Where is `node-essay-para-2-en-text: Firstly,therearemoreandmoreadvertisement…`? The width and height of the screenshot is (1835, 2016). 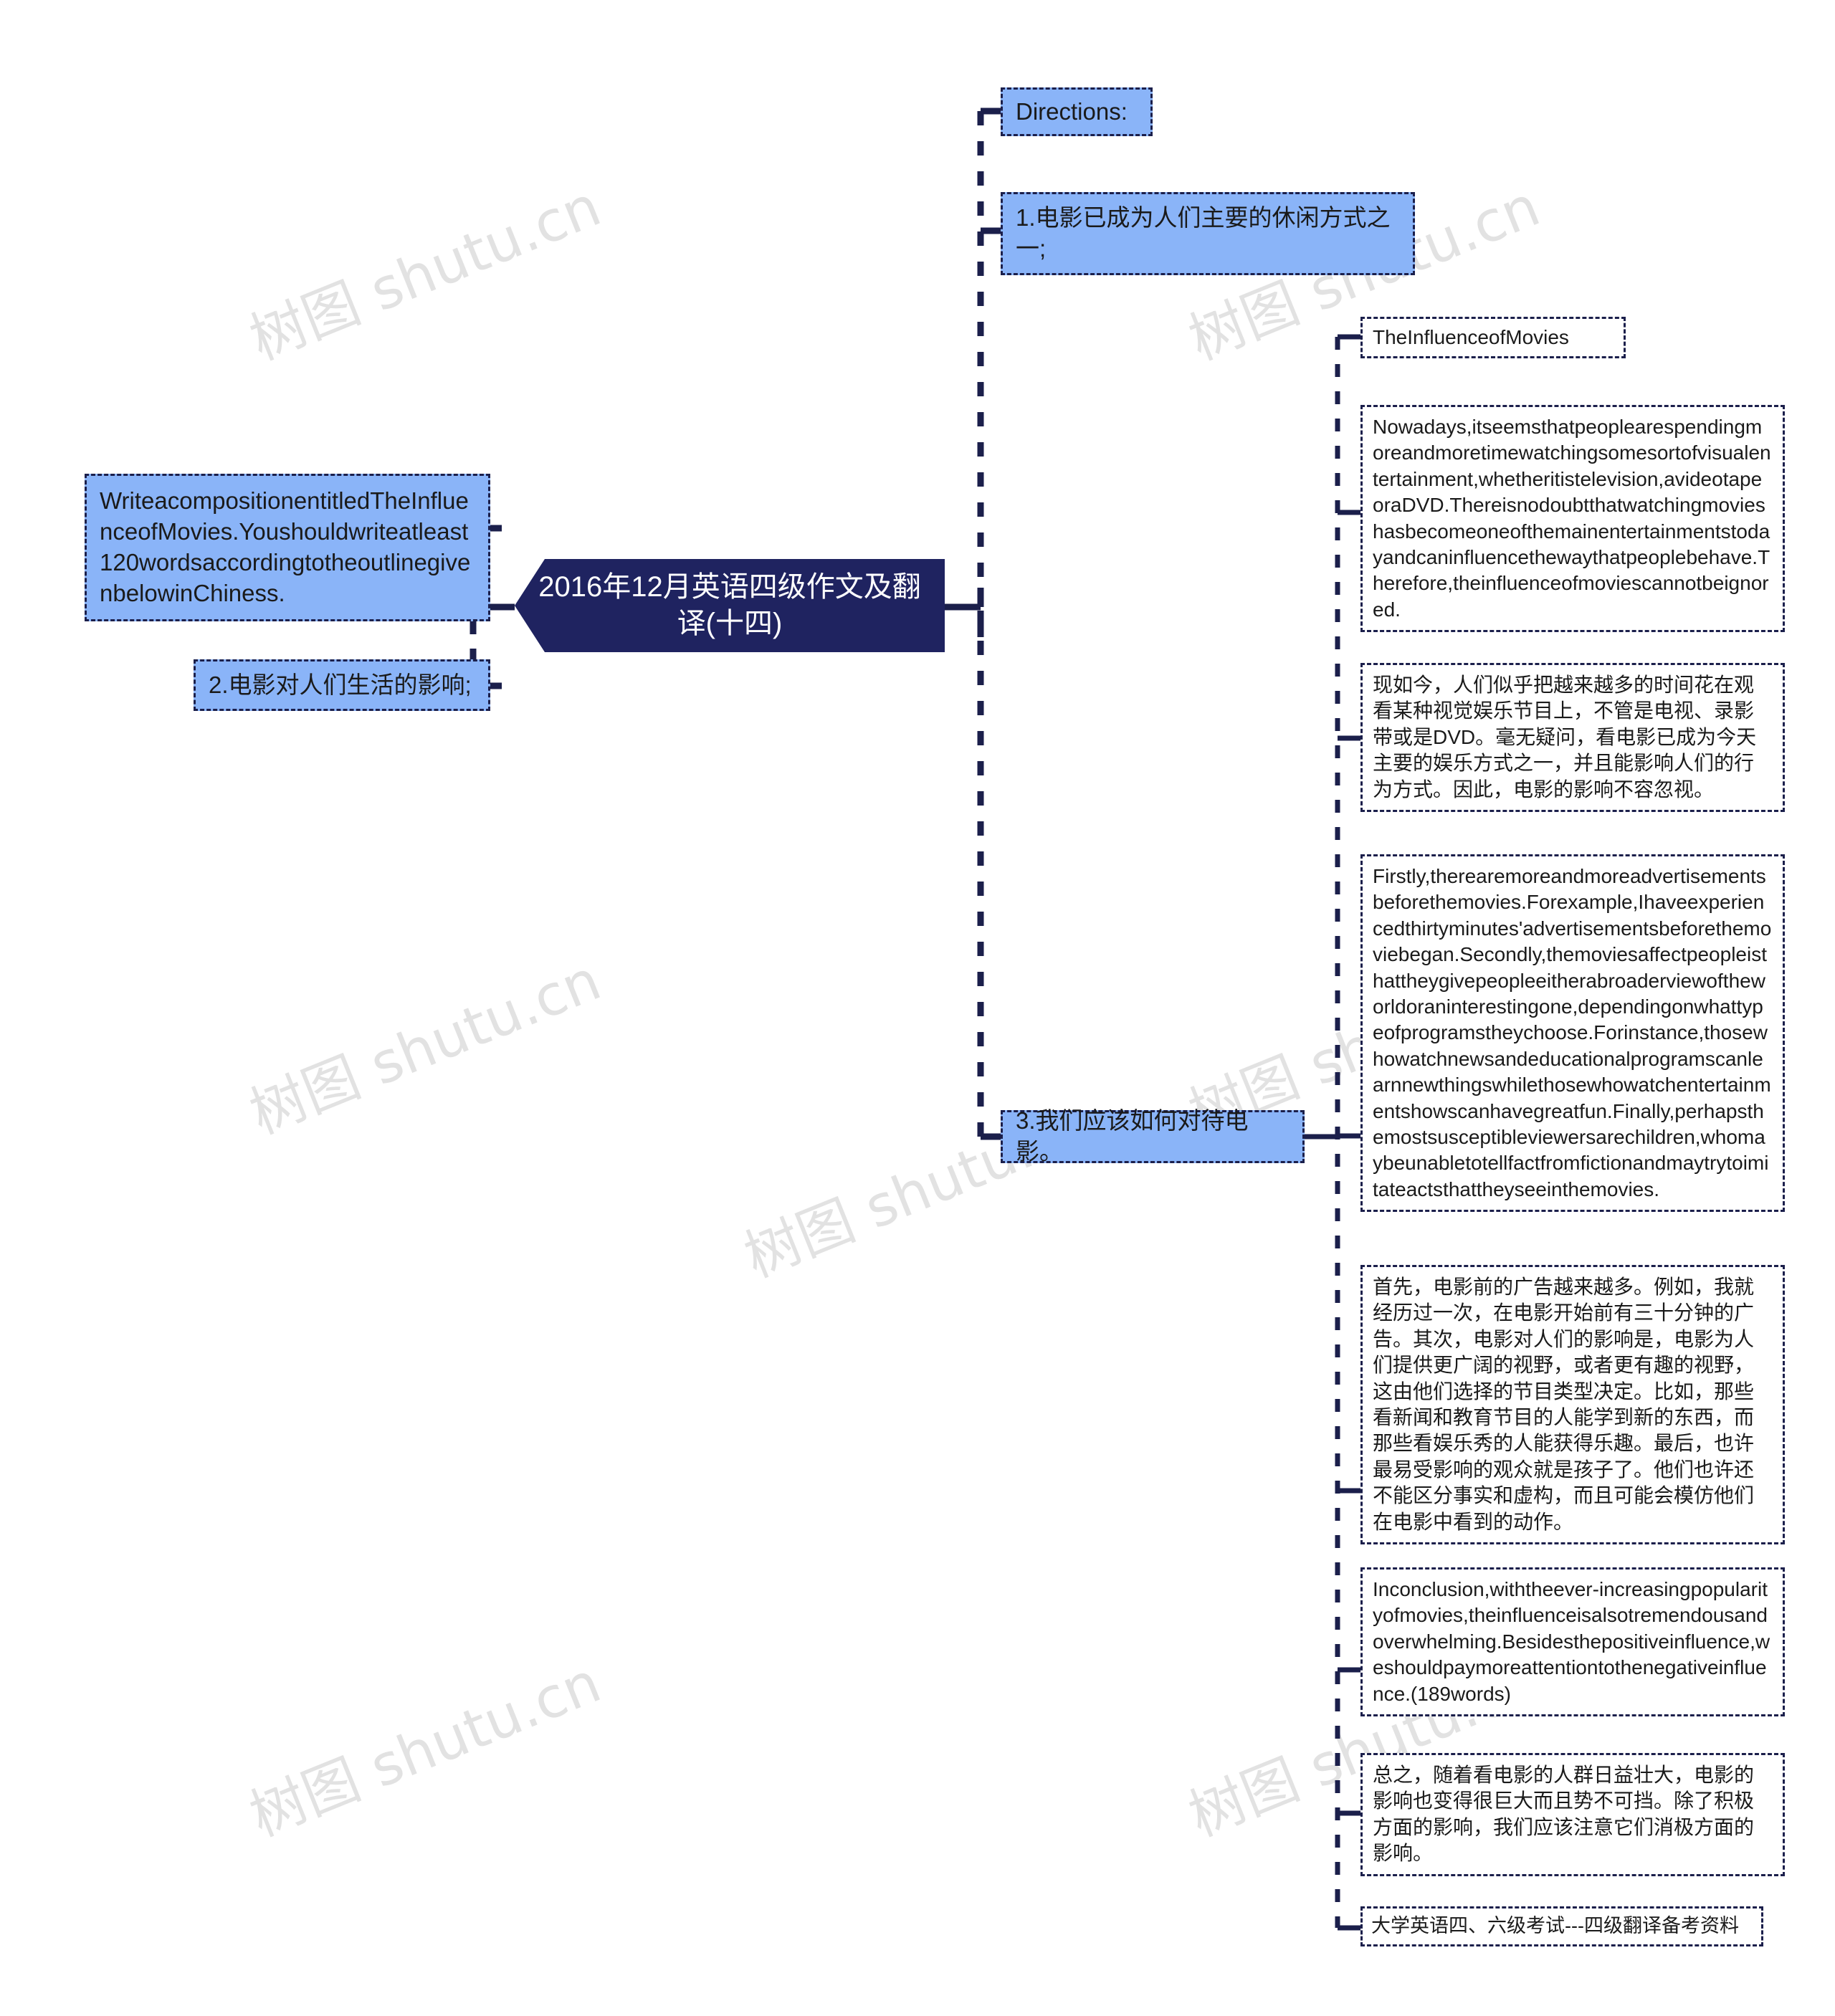 node-essay-para-2-en-text: Firstly,therearemoreandmoreadvertisement… is located at coordinates (1572, 1032).